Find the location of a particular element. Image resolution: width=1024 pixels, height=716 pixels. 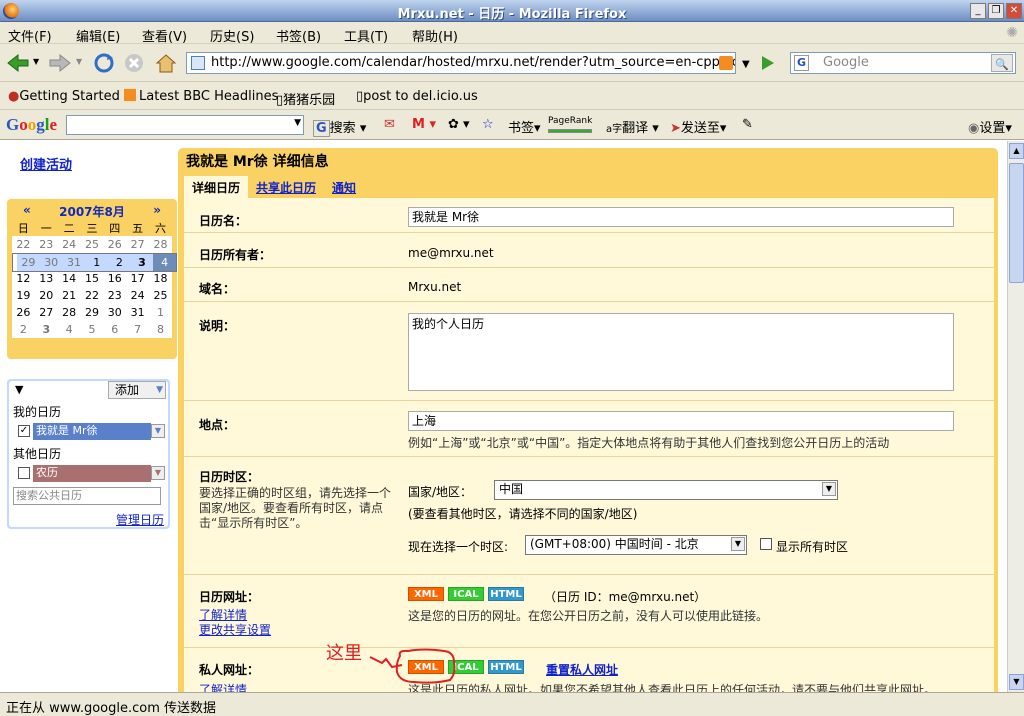

xml-badge-button: XML is located at coordinates (426, 594).